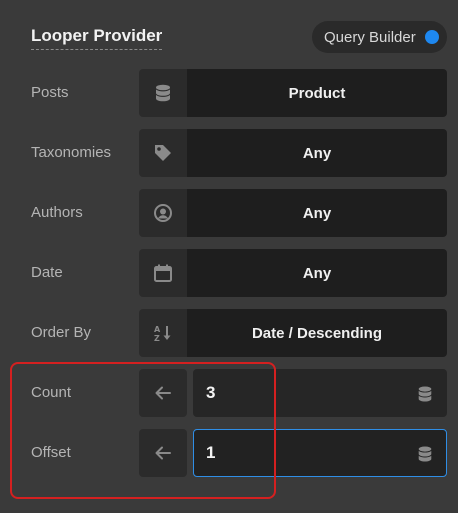  What do you see at coordinates (370, 37) in the screenshot?
I see `query-builder-label: Query Builder` at bounding box center [370, 37].